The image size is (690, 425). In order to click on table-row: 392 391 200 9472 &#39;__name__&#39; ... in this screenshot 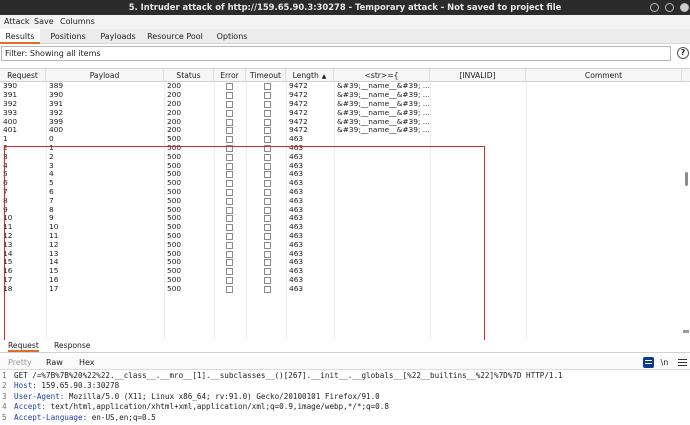, I will do `click(345, 104)`.